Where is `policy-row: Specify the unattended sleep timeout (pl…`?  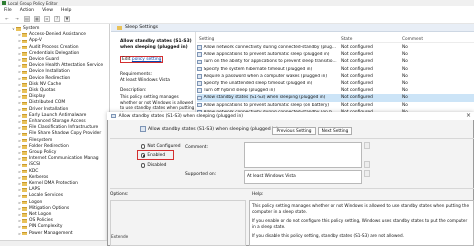 policy-row: Specify the unattended sleep timeout (pl… is located at coordinates (335, 83).